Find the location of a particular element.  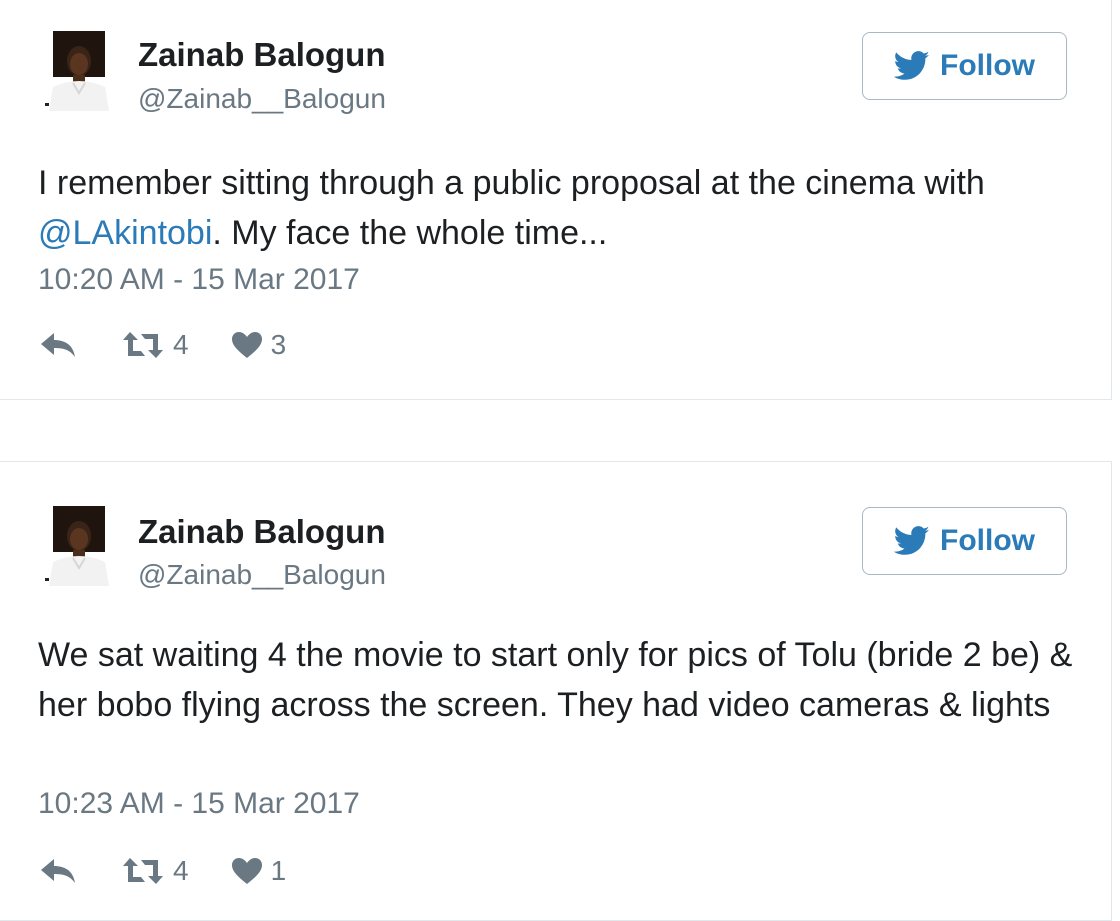

like-button: 3 is located at coordinates (259, 345).